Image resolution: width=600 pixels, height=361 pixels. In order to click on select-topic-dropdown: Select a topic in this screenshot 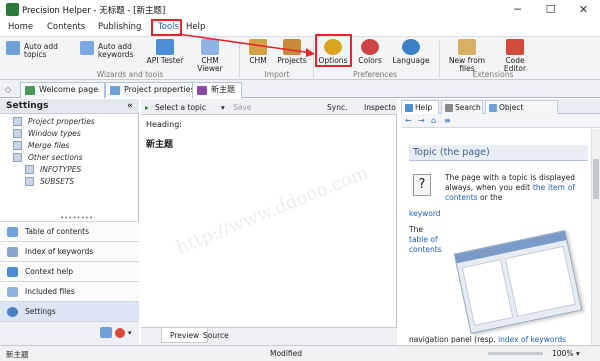, I will do `click(180, 107)`.